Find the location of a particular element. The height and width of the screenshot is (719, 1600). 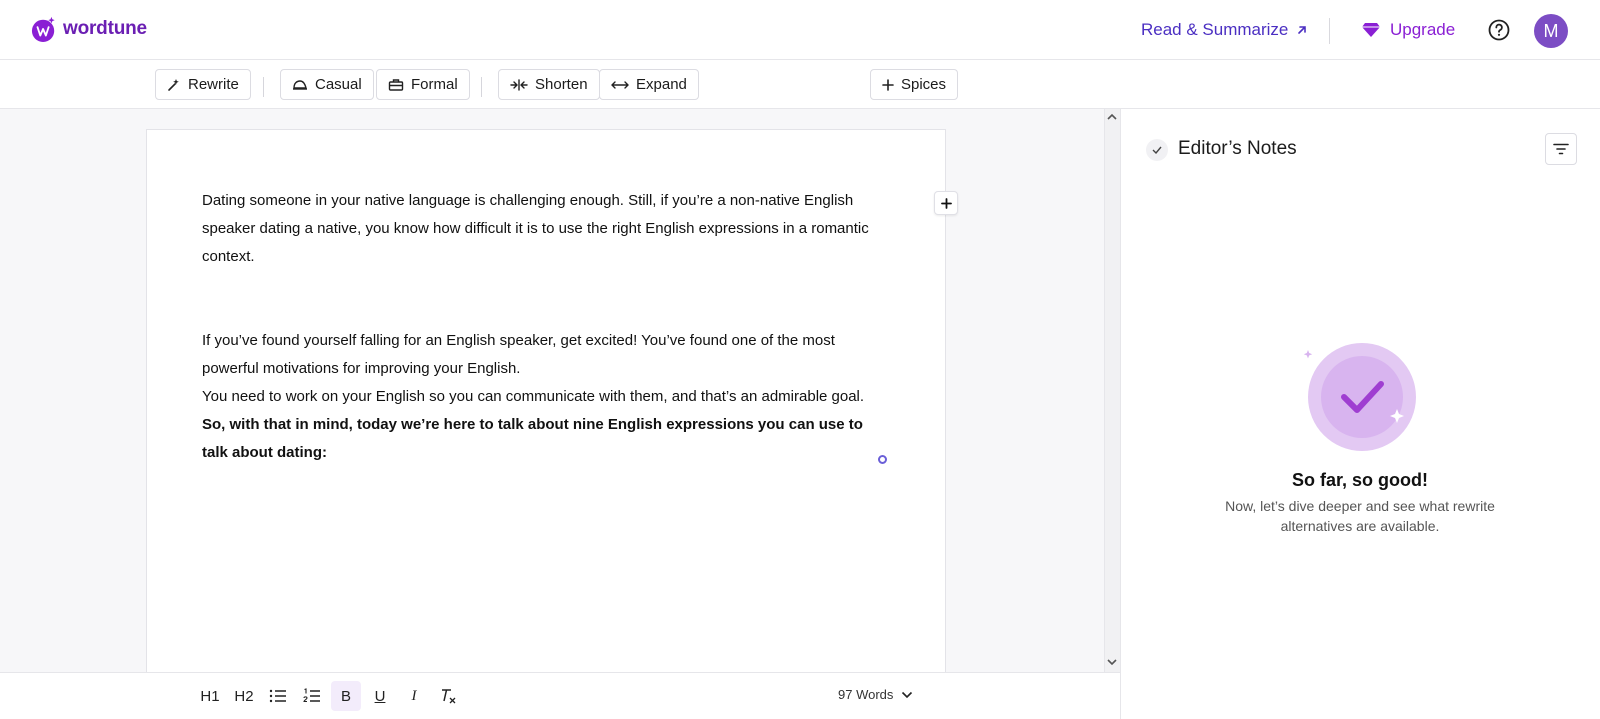

format-toolbar: H1 H2 B U I 97 Words is located at coordinates (560, 695).